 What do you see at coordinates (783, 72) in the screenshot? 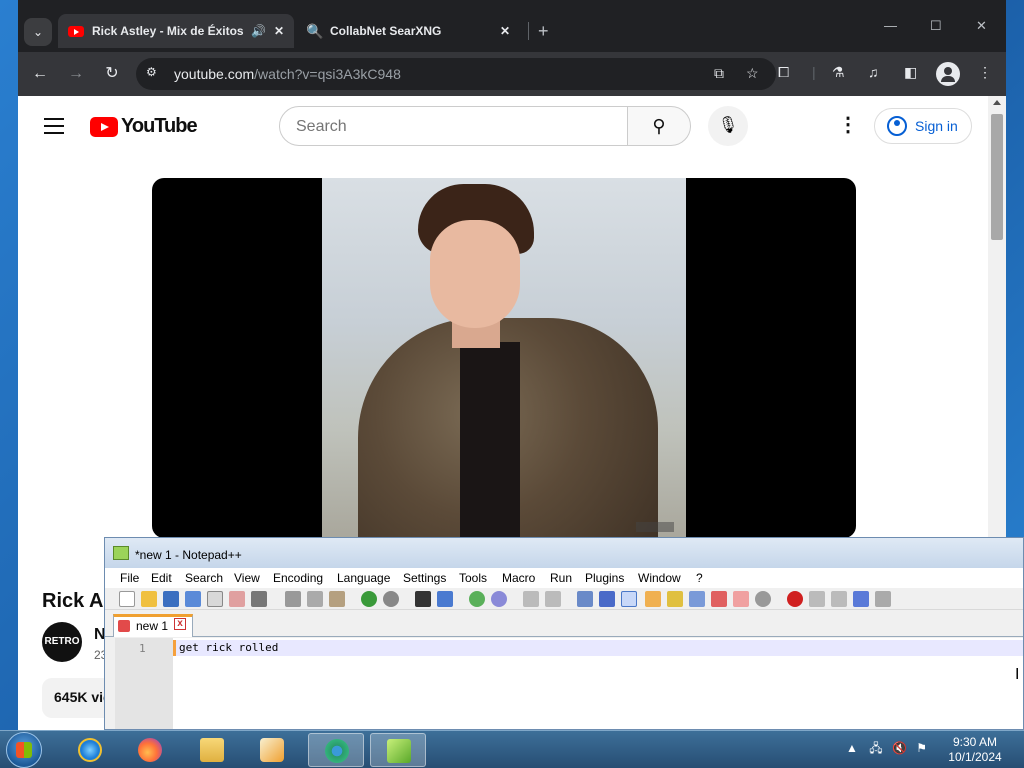
I see `extensions-icon: ⧠` at bounding box center [783, 72].